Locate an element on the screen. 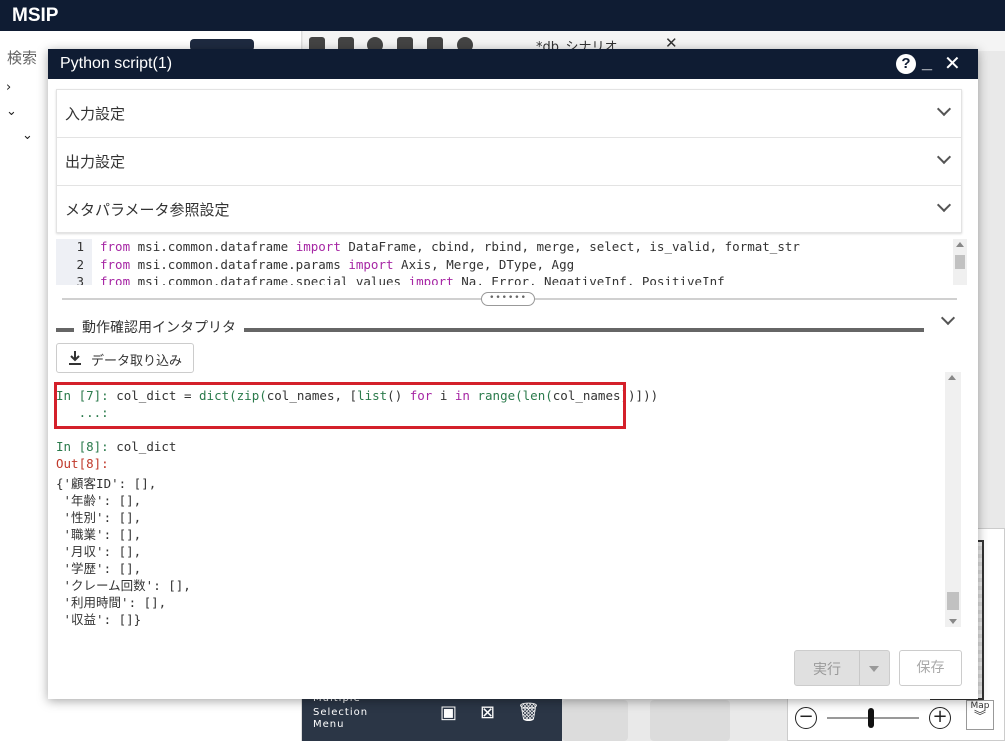 The width and height of the screenshot is (1005, 741). console-output-line: {'顧客ID': [], is located at coordinates (106, 483).